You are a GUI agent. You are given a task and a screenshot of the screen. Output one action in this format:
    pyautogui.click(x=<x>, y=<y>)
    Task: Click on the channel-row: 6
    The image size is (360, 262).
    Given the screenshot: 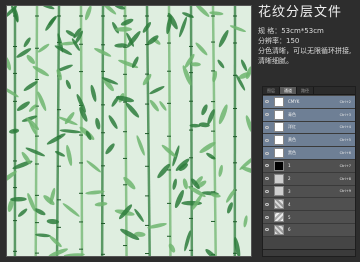 What is the action you would take?
    pyautogui.click(x=309, y=230)
    